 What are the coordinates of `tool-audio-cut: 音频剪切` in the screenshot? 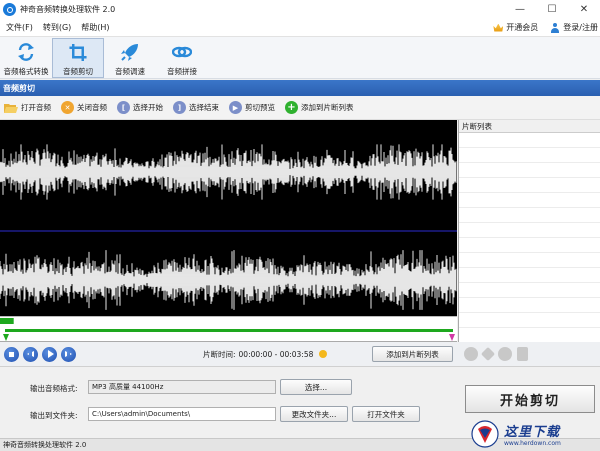 It's located at (78, 58).